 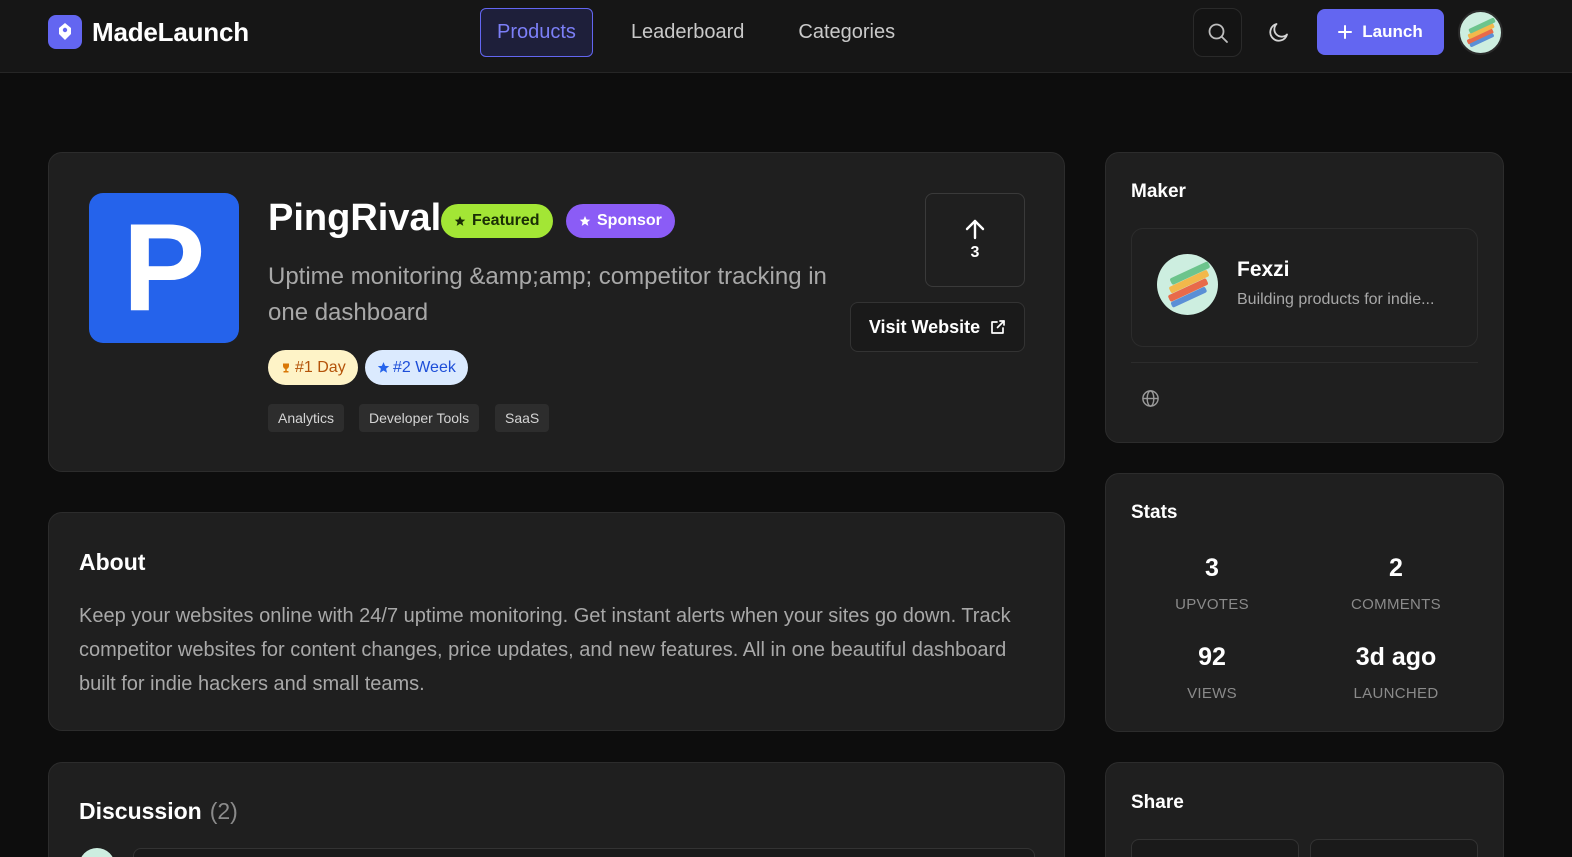 I want to click on upvote-button: 3, so click(x=975, y=240).